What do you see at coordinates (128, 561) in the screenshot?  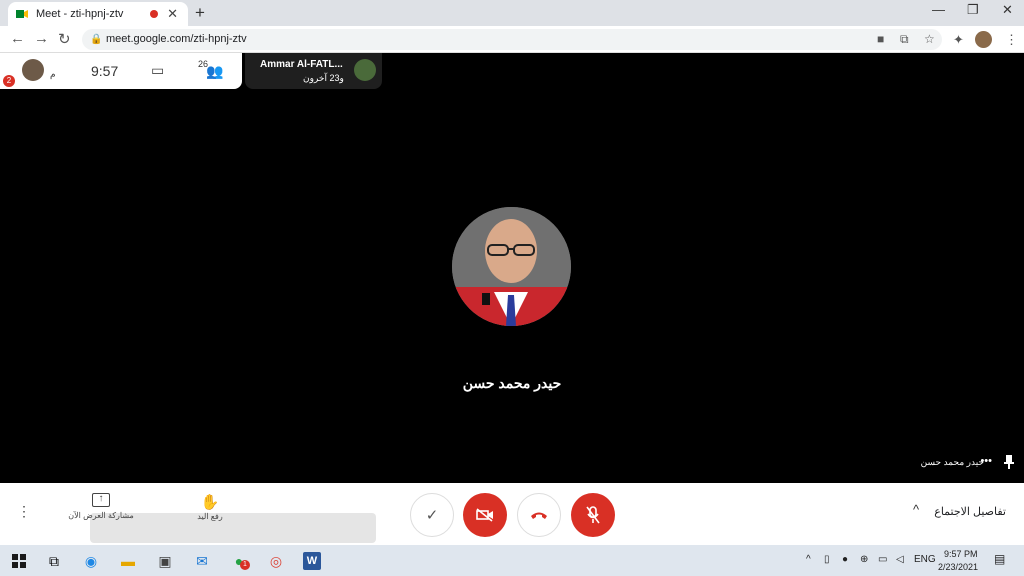 I see `file-explorer-icon: ▬` at bounding box center [128, 561].